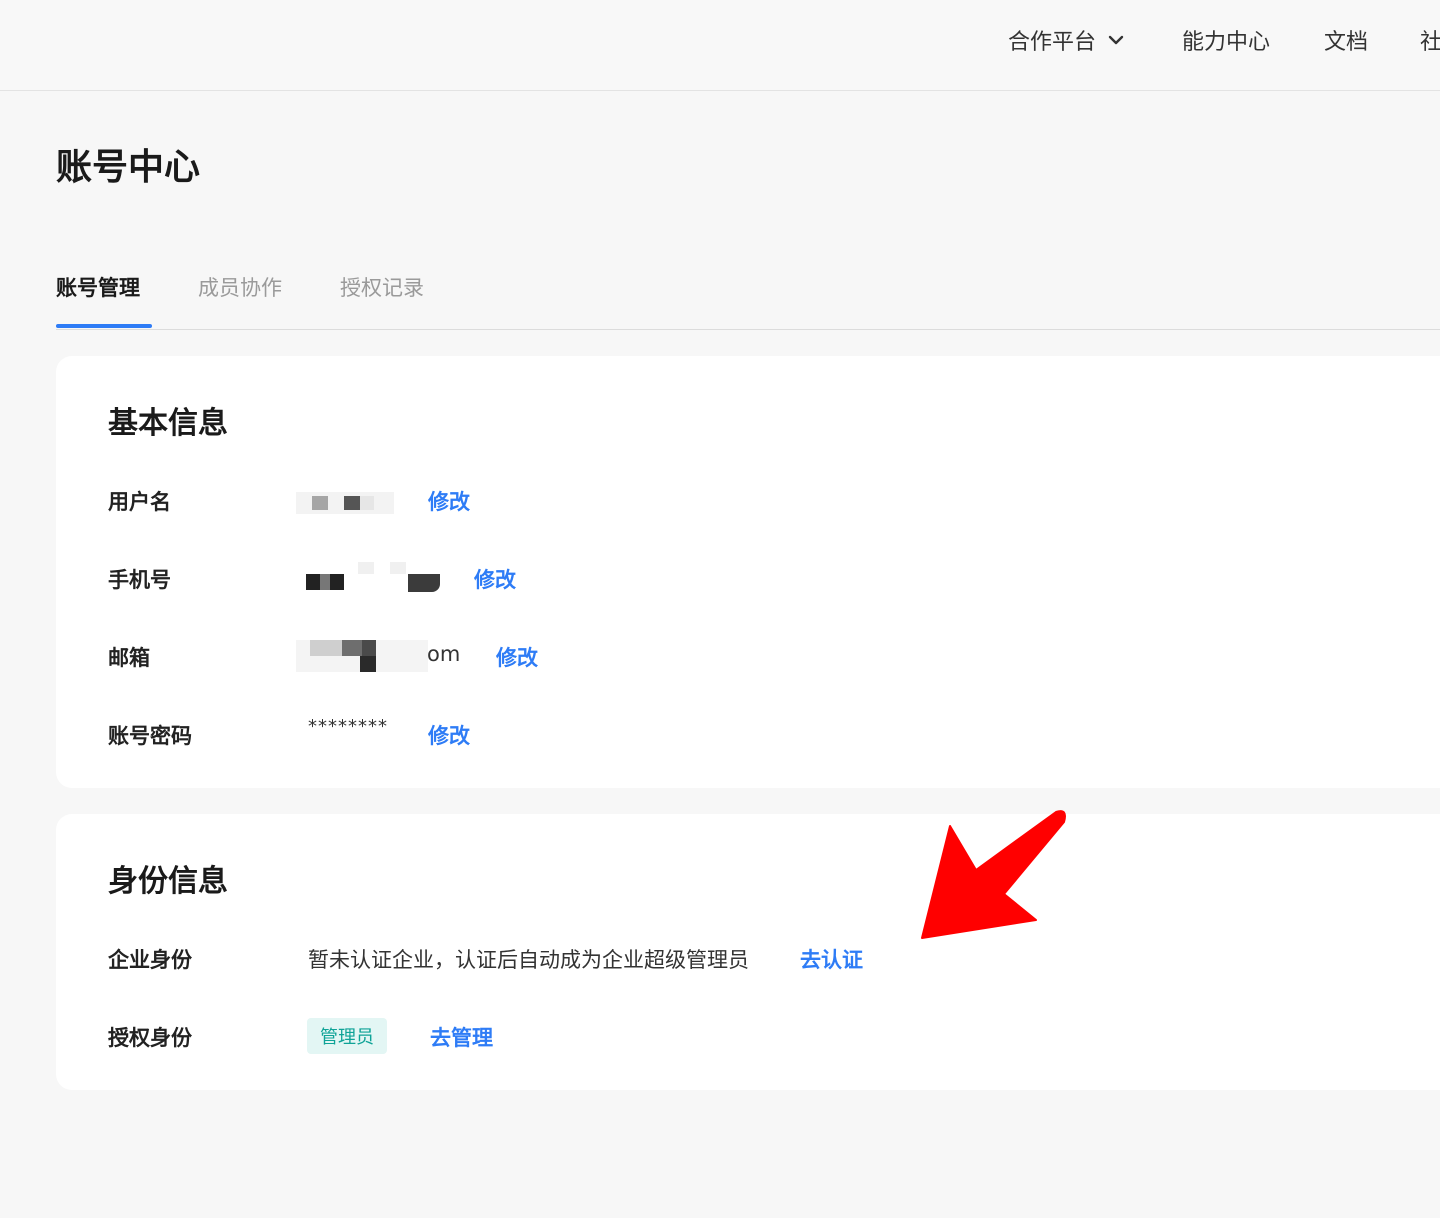  Describe the element at coordinates (720, 45) in the screenshot. I see `top-nav-bar: 合作平台 能力中心 文档 社` at that location.